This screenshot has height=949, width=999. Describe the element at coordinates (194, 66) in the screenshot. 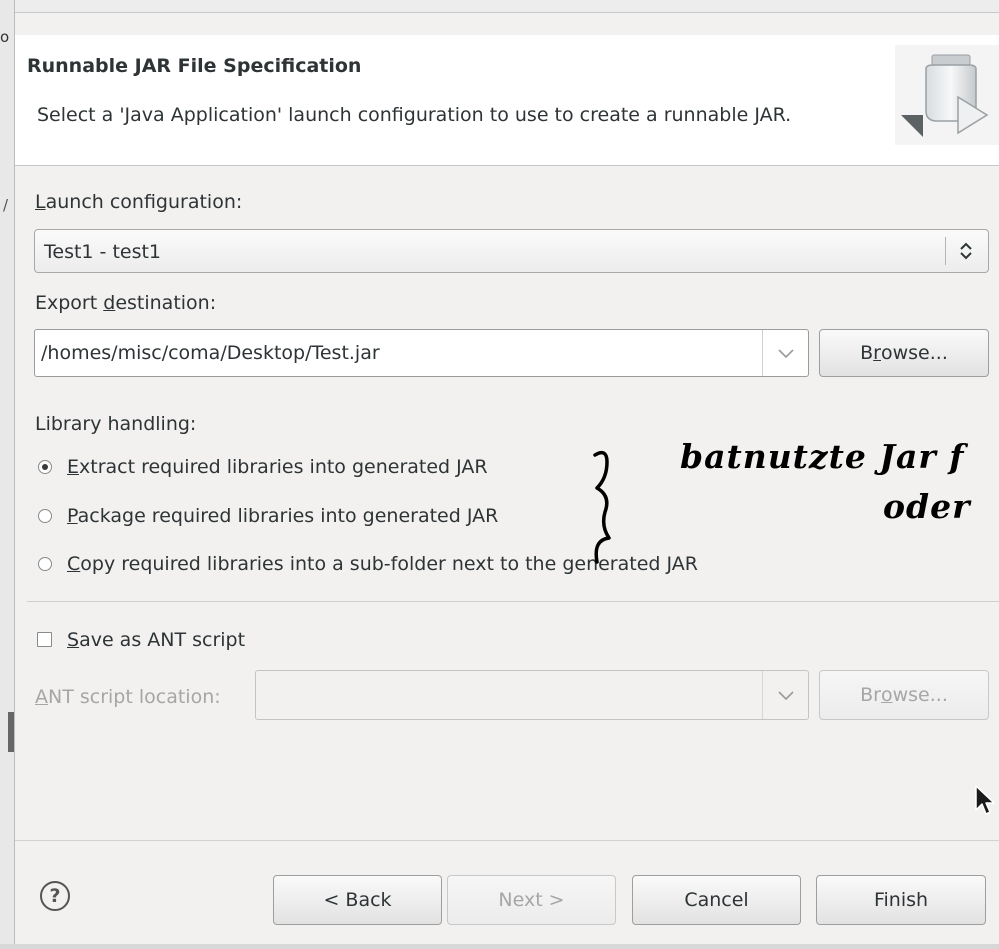

I see `page-title: Runnable JAR File Specification` at that location.